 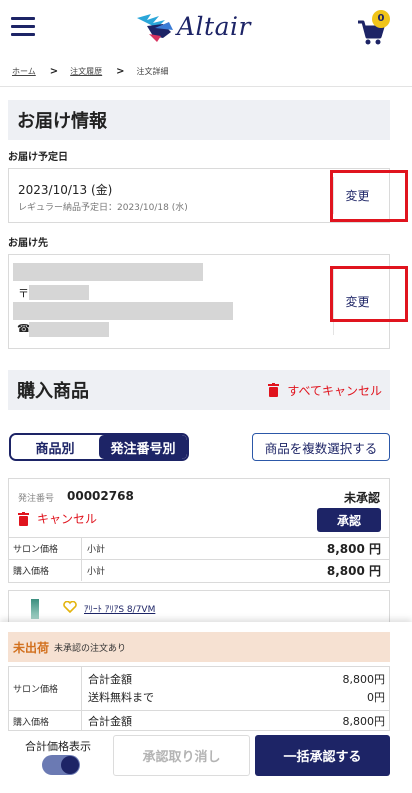 What do you see at coordinates (70, 607) in the screenshot?
I see `heart-icon` at bounding box center [70, 607].